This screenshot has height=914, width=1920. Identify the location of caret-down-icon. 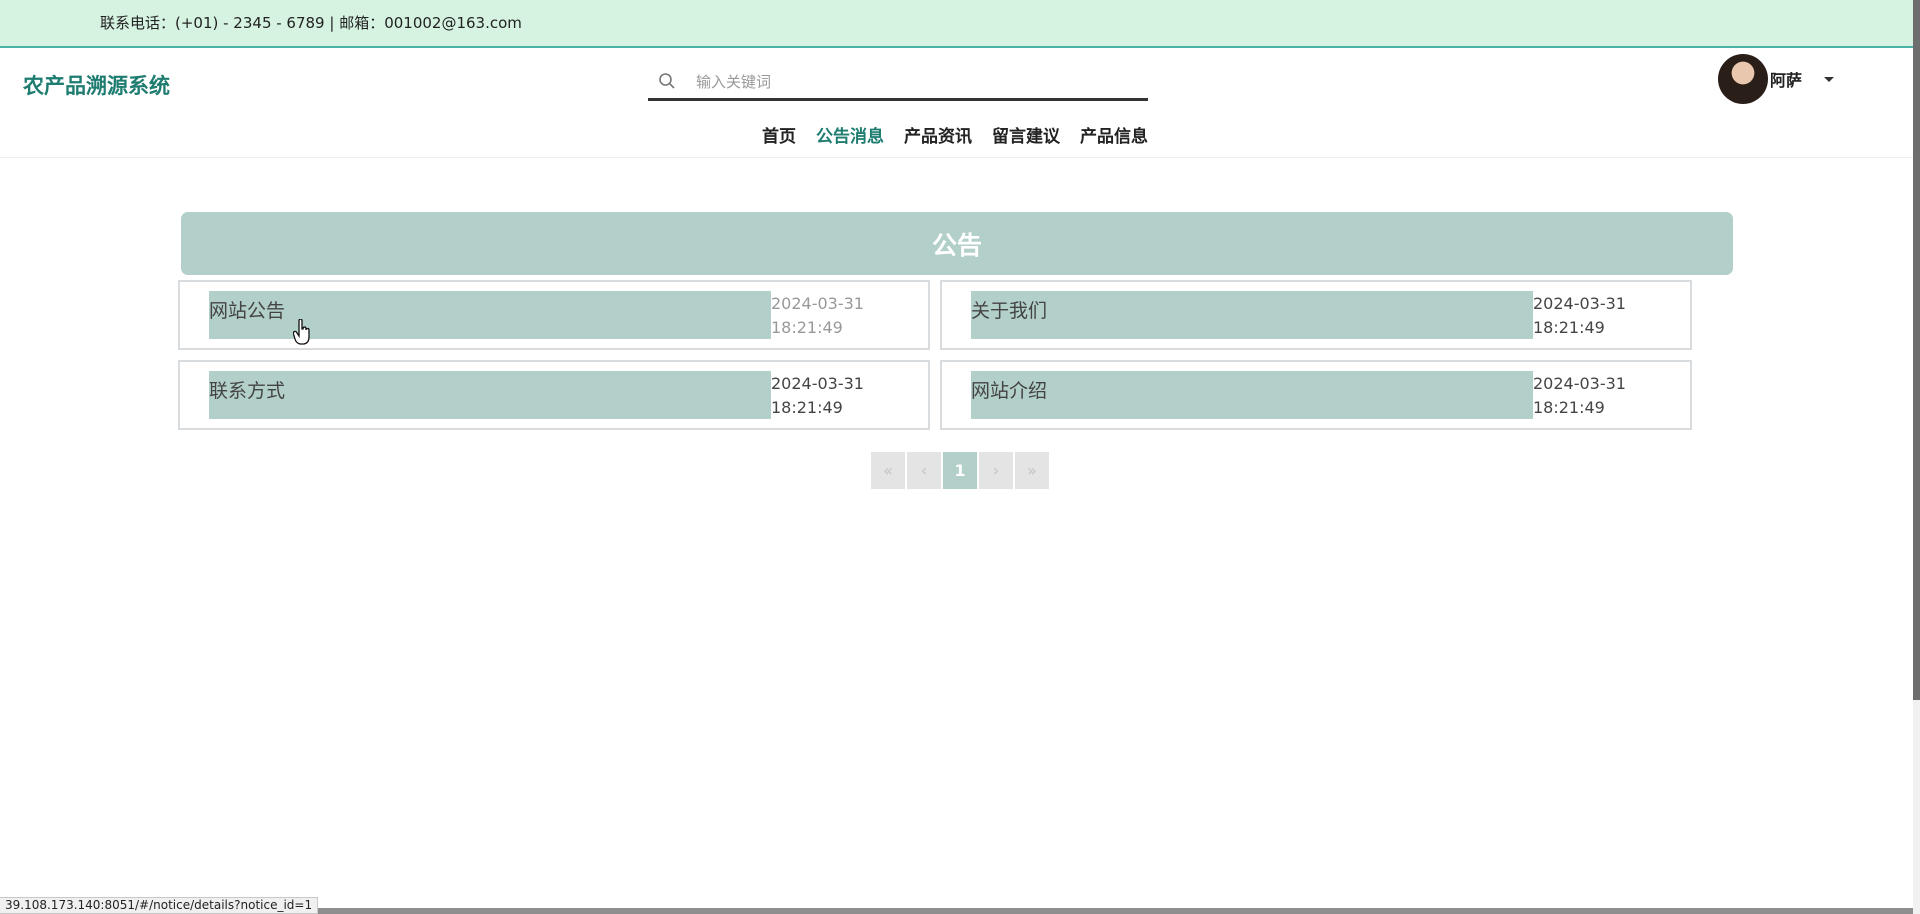
(1829, 79).